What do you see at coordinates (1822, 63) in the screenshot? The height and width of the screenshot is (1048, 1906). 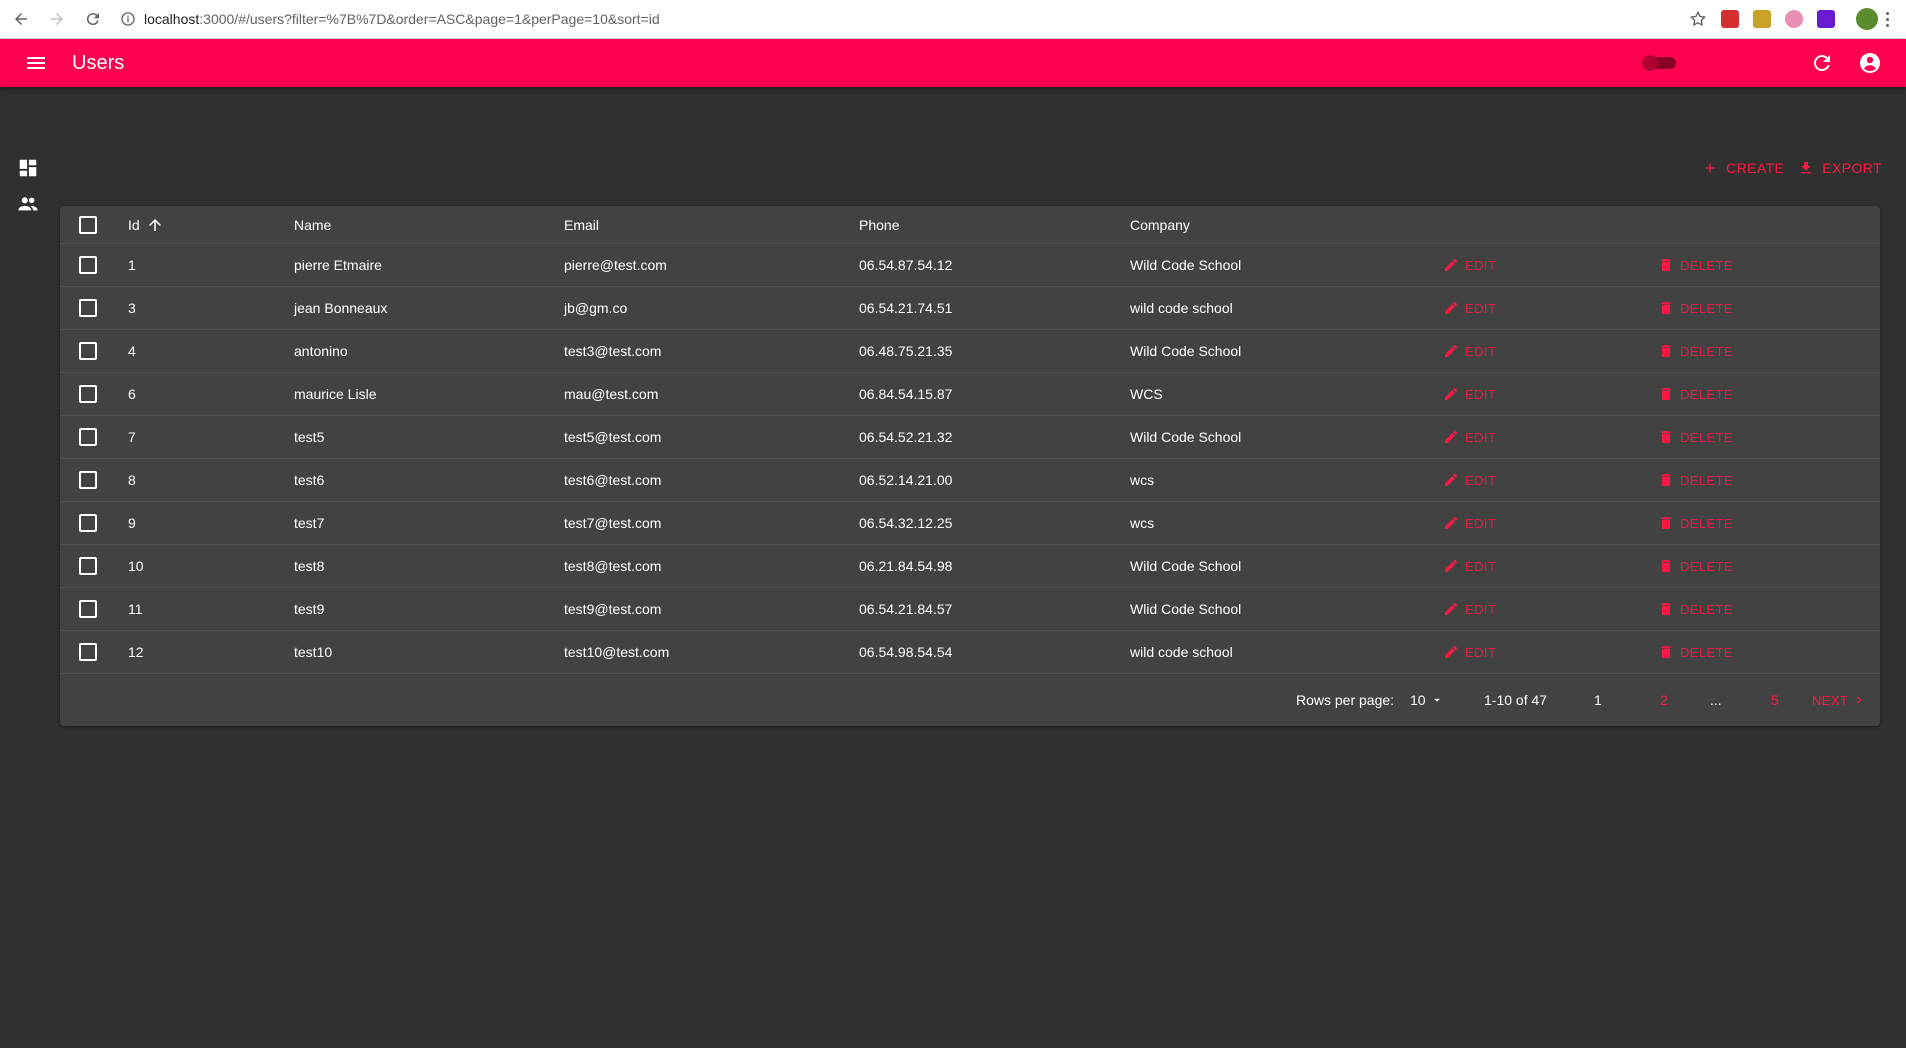 I see `refresh-icon` at bounding box center [1822, 63].